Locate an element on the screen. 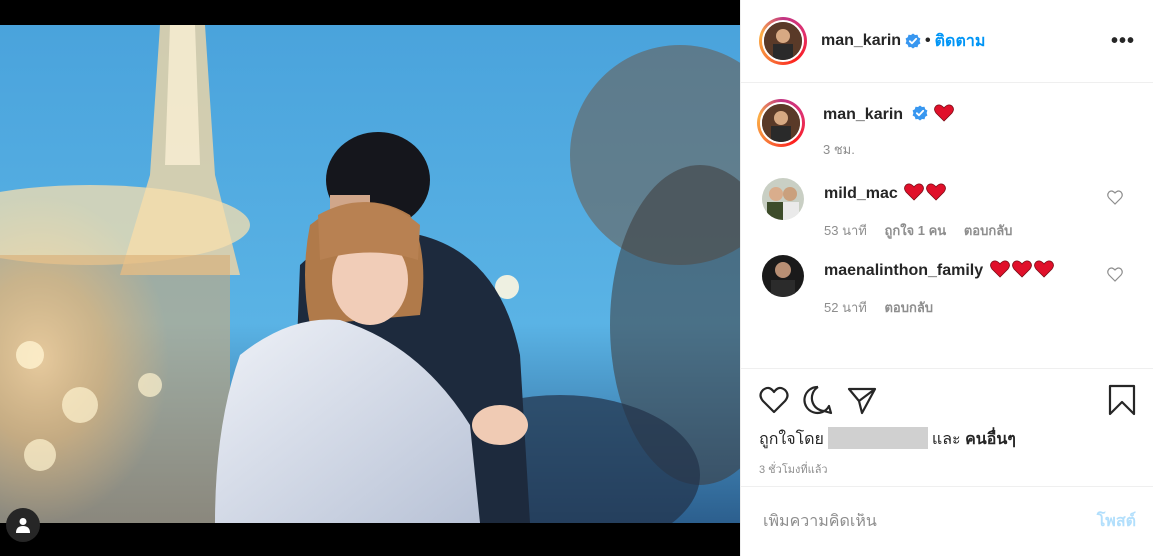 The height and width of the screenshot is (556, 1153). caption-username: man_karin is located at coordinates (863, 114).